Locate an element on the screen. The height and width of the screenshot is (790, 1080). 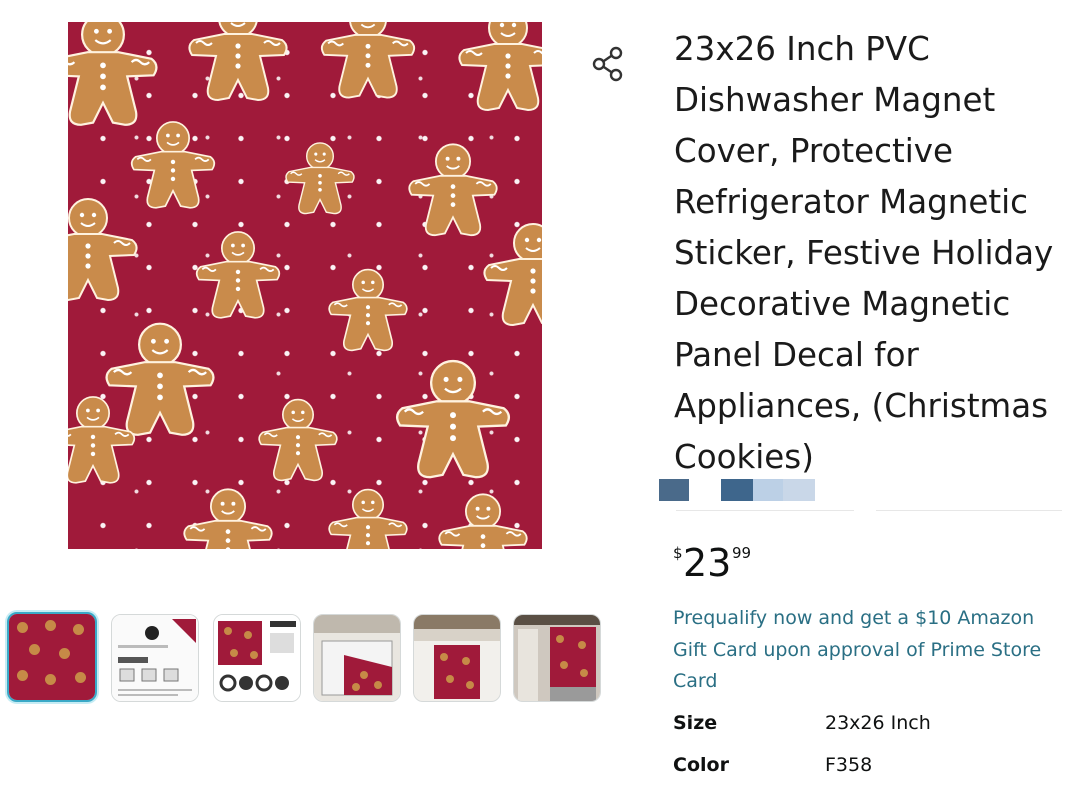
thumbnail-infographic is located at coordinates (155, 658).